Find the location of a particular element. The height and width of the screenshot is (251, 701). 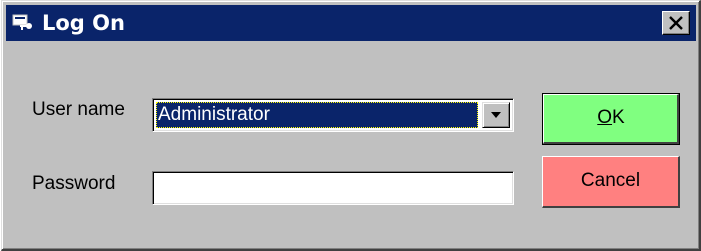

ok-label-rest: K is located at coordinates (618, 117).